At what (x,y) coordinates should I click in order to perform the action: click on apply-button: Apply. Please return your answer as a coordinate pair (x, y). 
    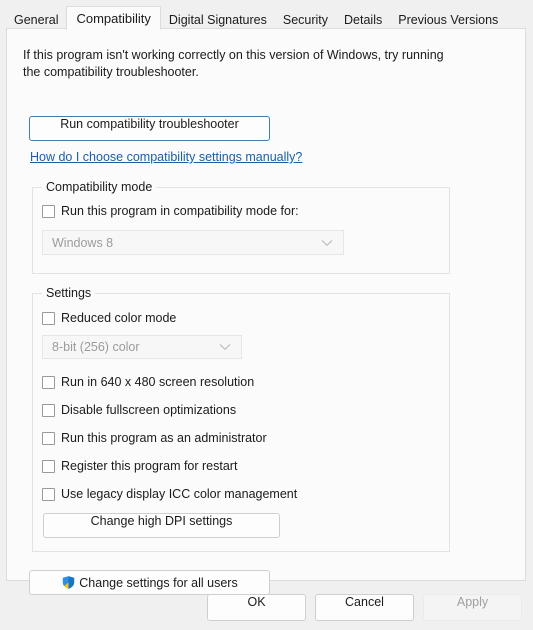
    Looking at the image, I should click on (472, 607).